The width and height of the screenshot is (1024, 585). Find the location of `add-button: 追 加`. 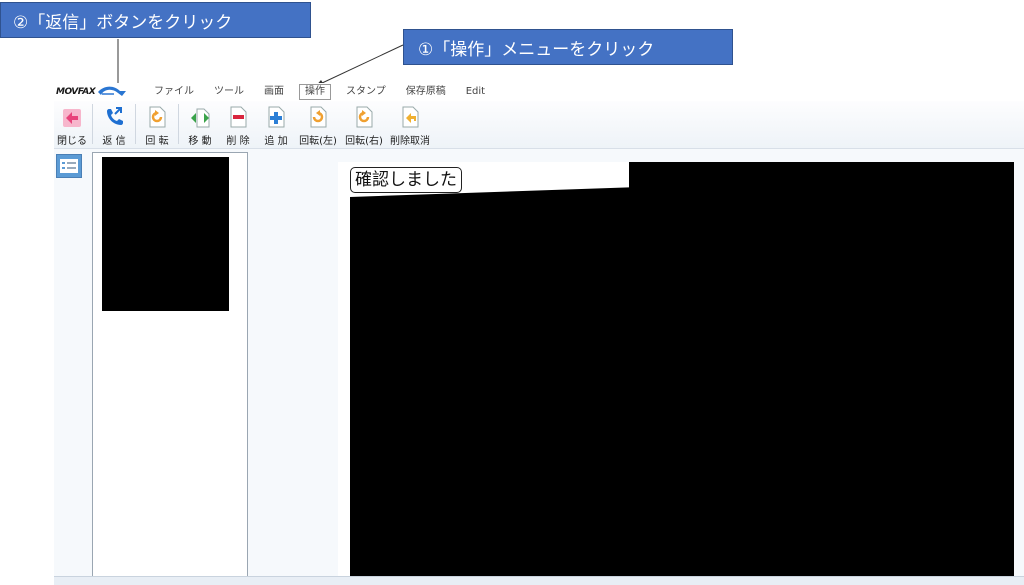

add-button: 追 加 is located at coordinates (276, 124).